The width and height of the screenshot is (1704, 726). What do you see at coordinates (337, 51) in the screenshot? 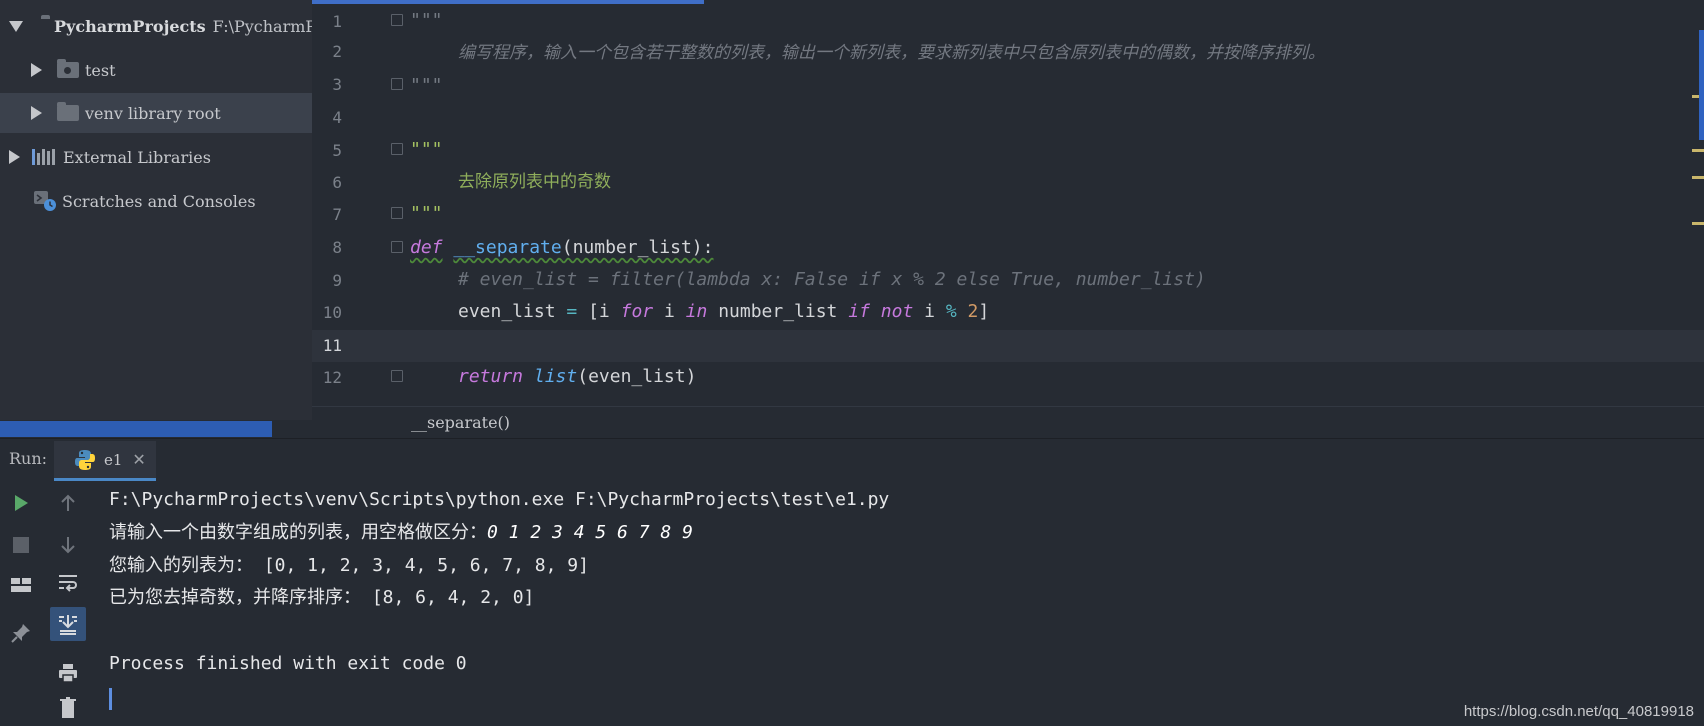
I see `line-number: 2` at bounding box center [337, 51].